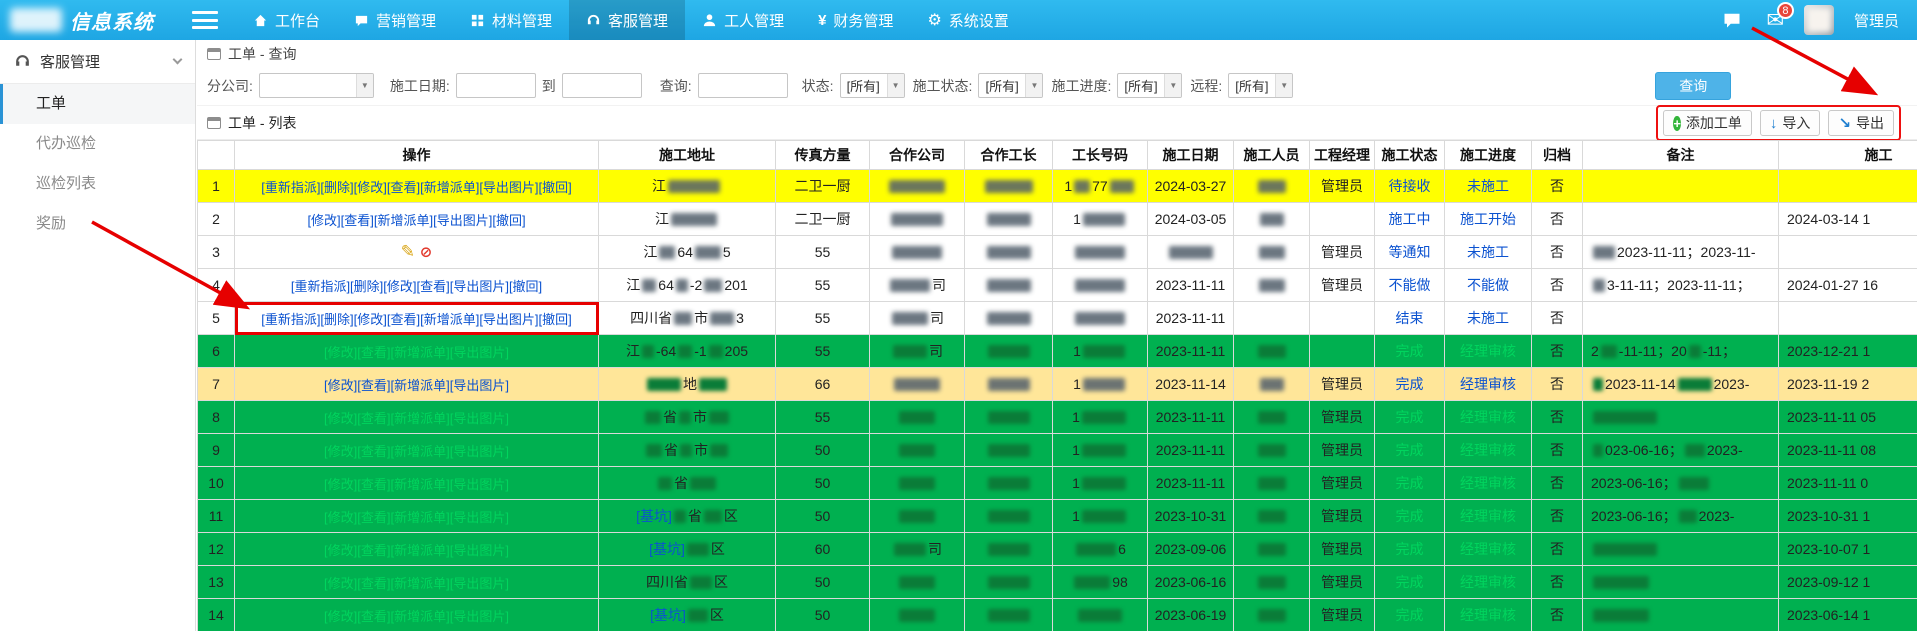 This screenshot has height=631, width=1917. What do you see at coordinates (205, 20) in the screenshot?
I see `hamburger-menu-icon` at bounding box center [205, 20].